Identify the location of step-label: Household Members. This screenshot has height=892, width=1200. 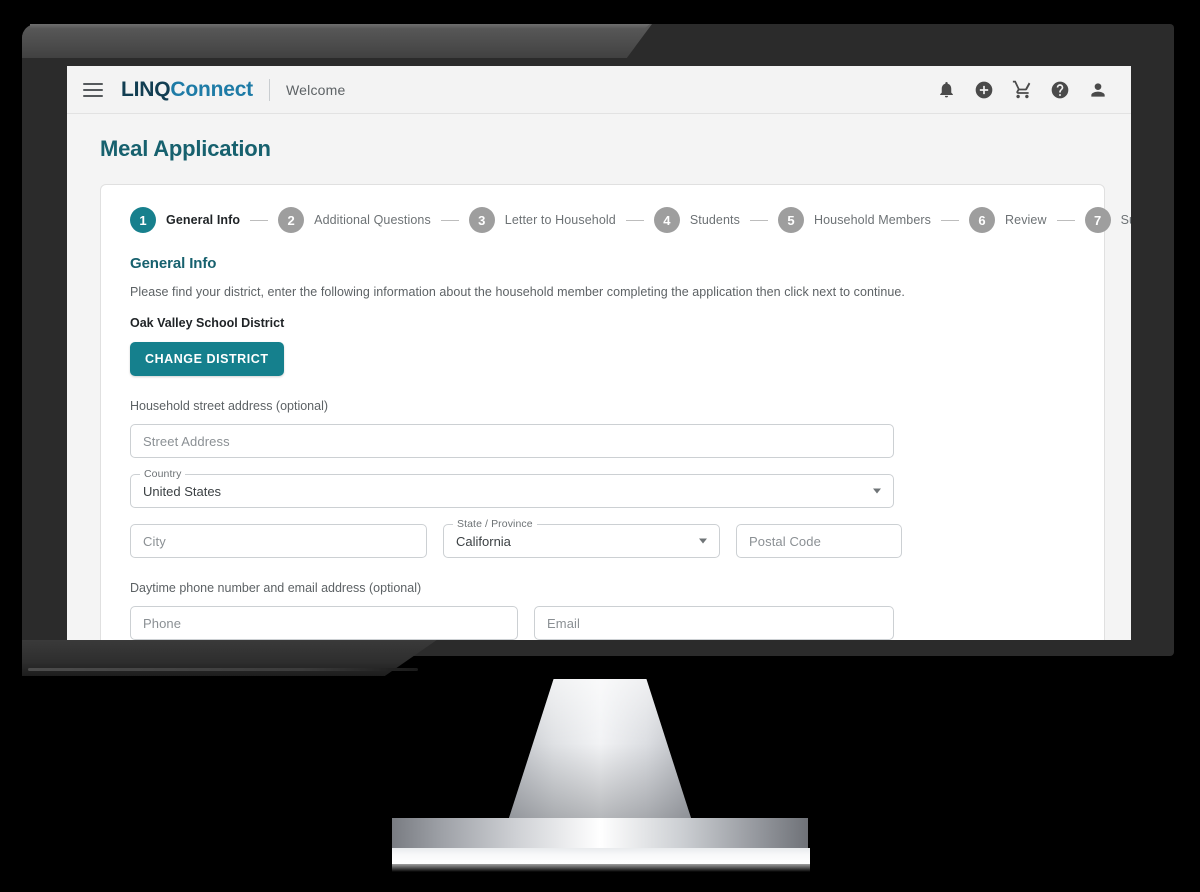
(872, 220).